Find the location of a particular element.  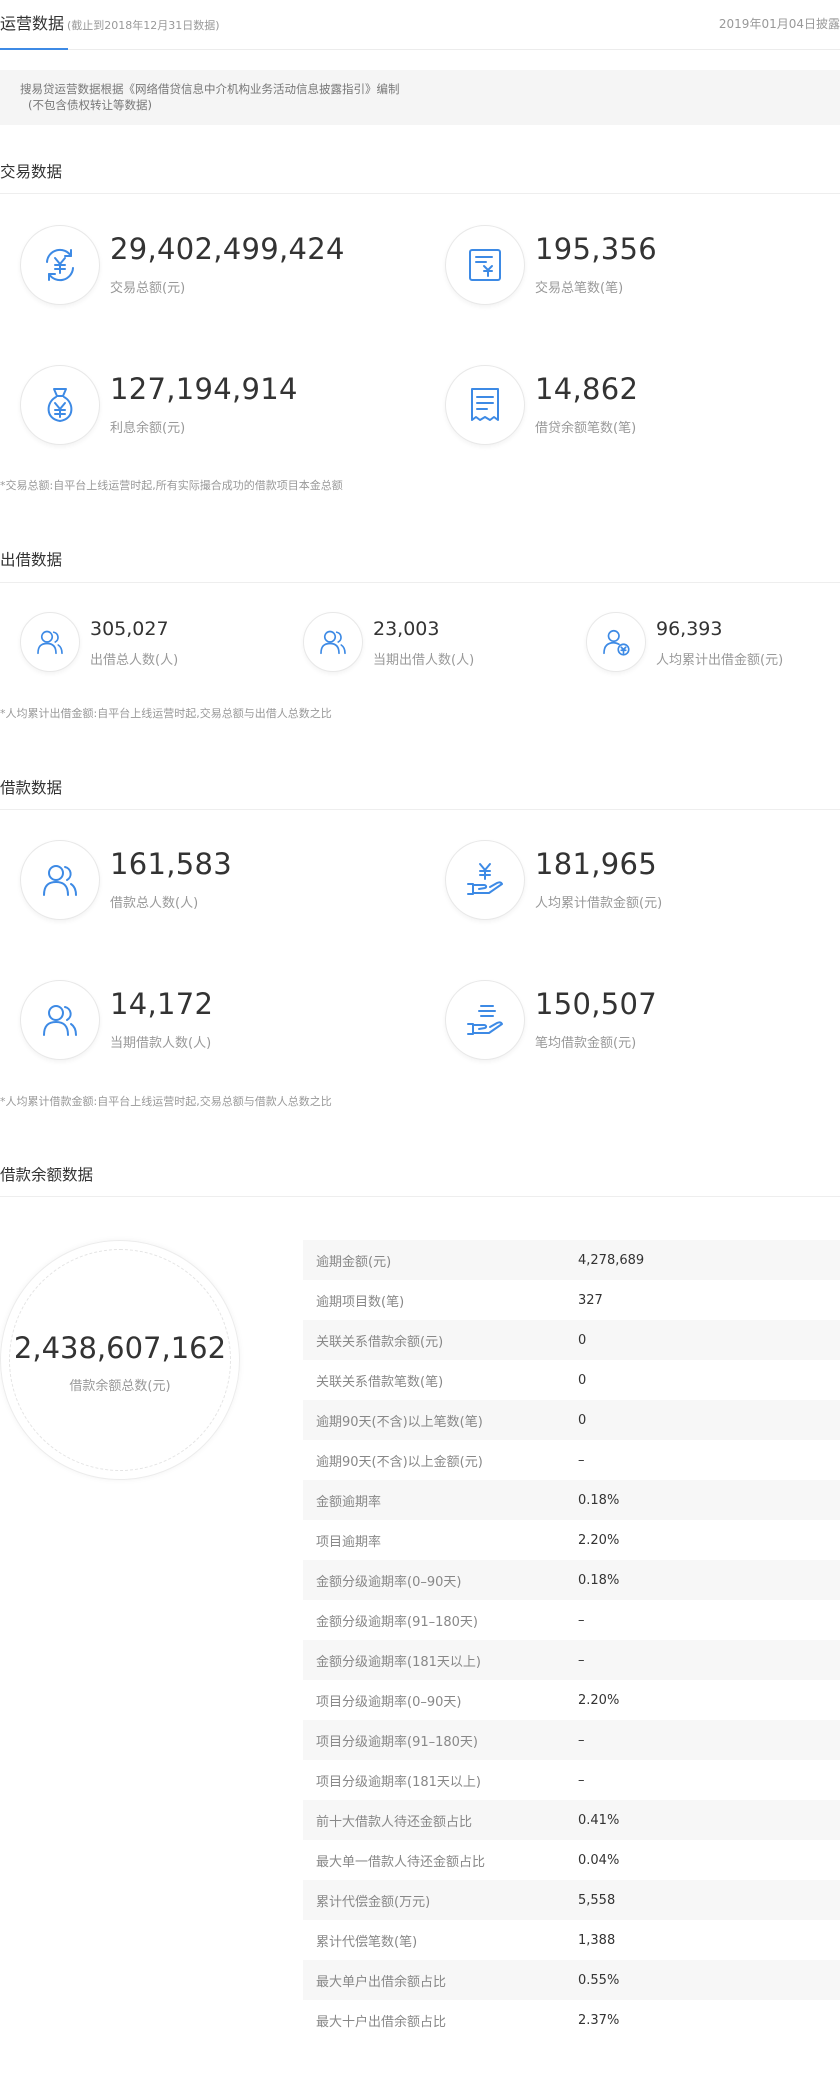

disclosure-date: 2019年01月04日披露 is located at coordinates (779, 24).